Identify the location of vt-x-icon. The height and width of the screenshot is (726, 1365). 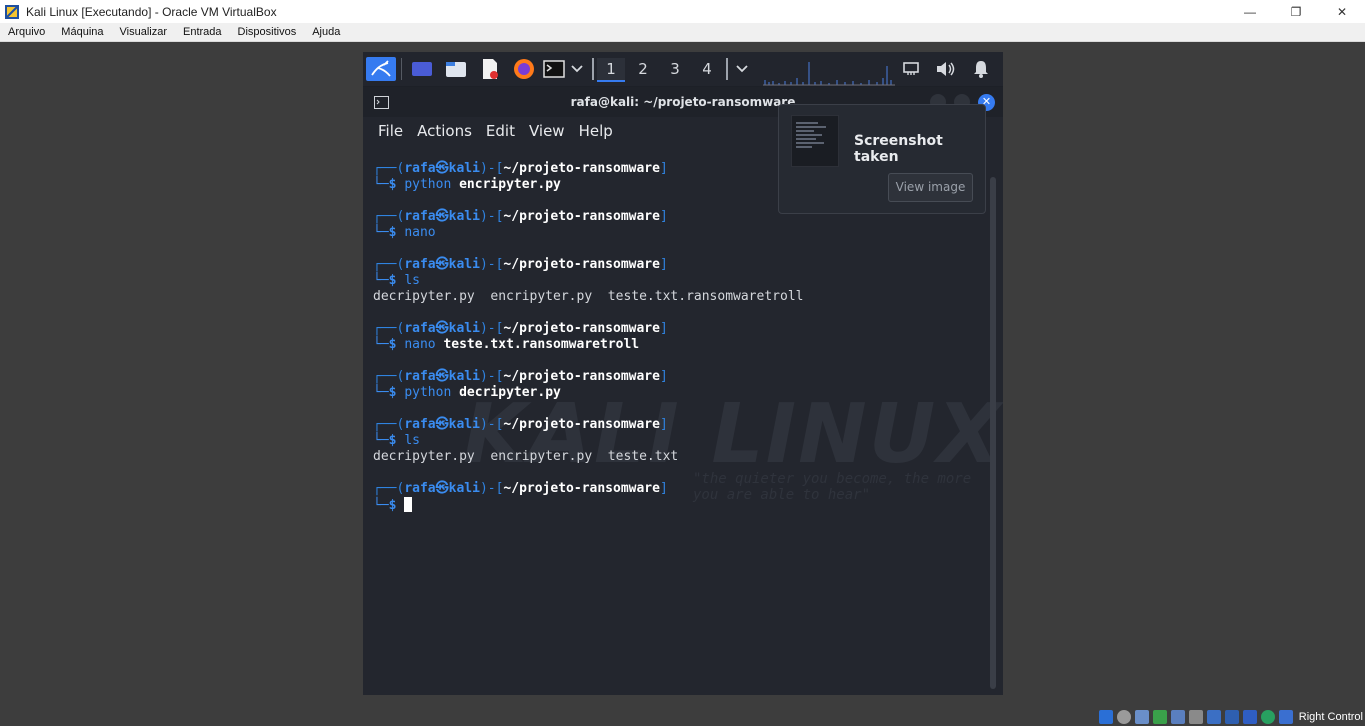
(1249, 717).